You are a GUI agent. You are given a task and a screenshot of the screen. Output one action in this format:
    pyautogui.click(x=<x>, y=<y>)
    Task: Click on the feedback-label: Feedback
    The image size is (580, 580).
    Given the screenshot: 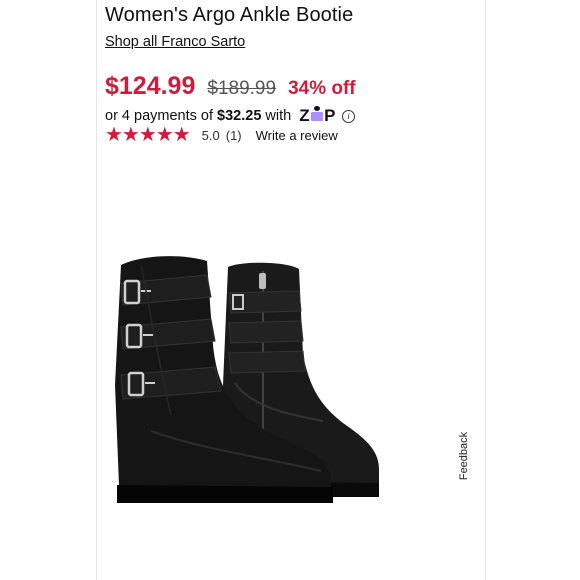 What is the action you would take?
    pyautogui.click(x=464, y=456)
    